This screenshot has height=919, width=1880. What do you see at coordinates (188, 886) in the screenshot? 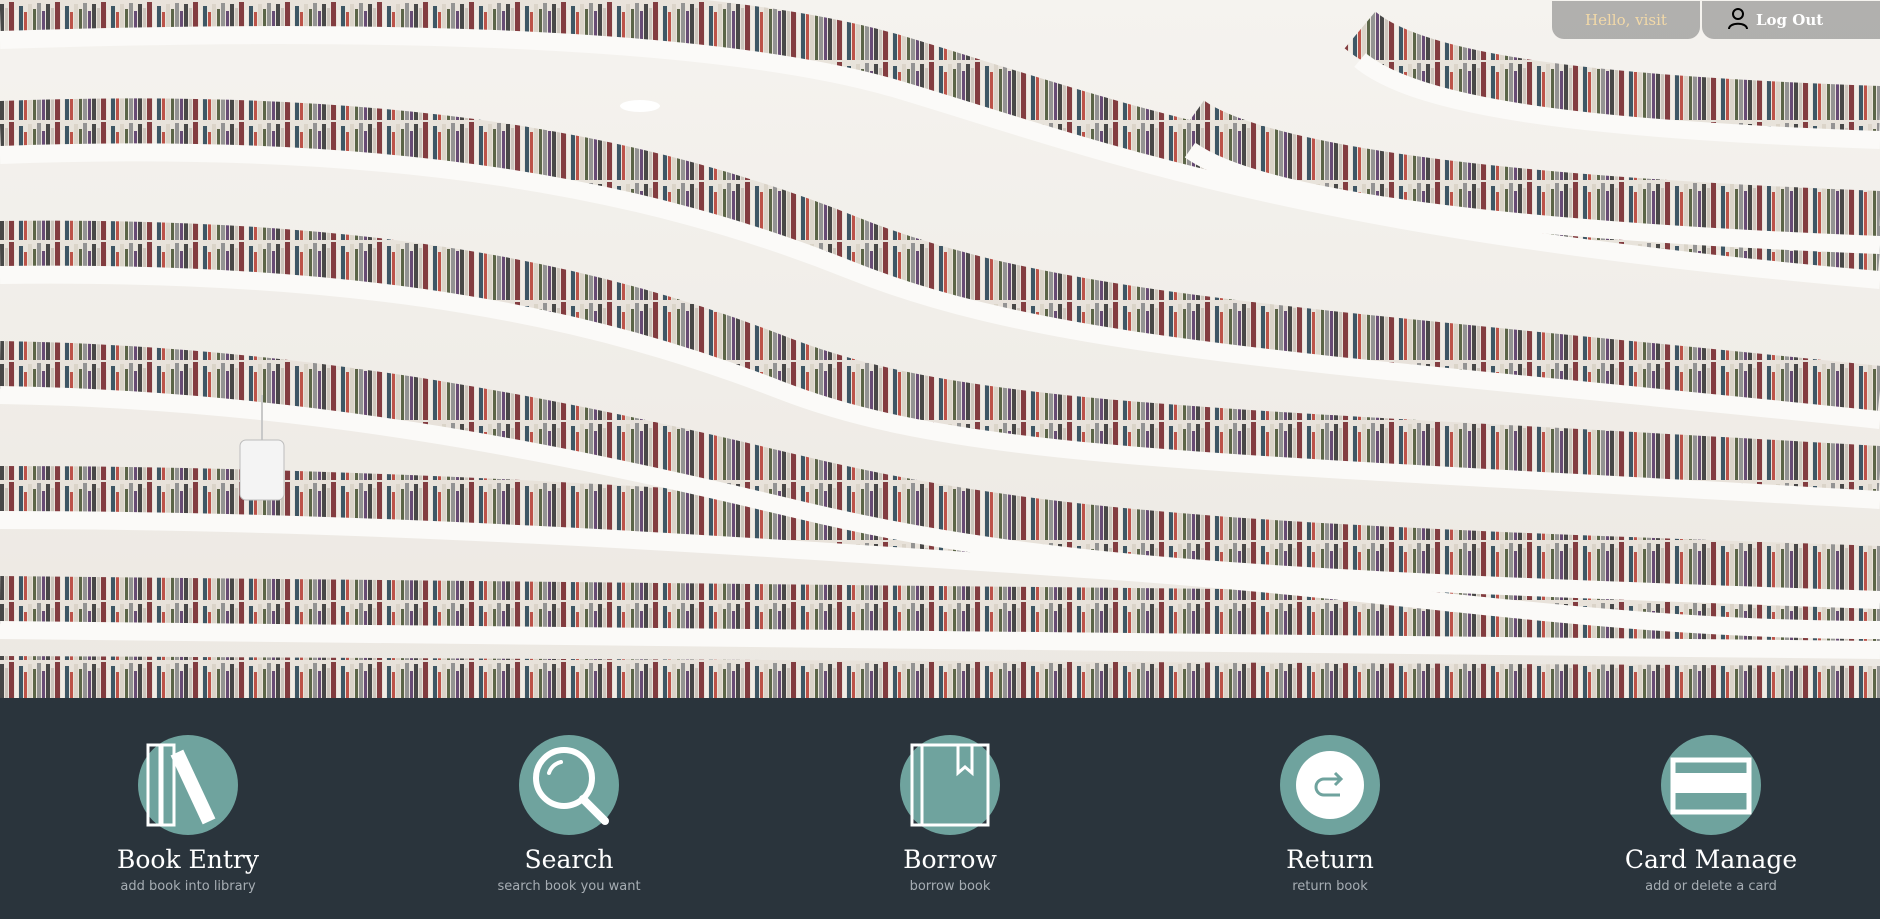
I see `feature-subtitle: add book into library` at bounding box center [188, 886].